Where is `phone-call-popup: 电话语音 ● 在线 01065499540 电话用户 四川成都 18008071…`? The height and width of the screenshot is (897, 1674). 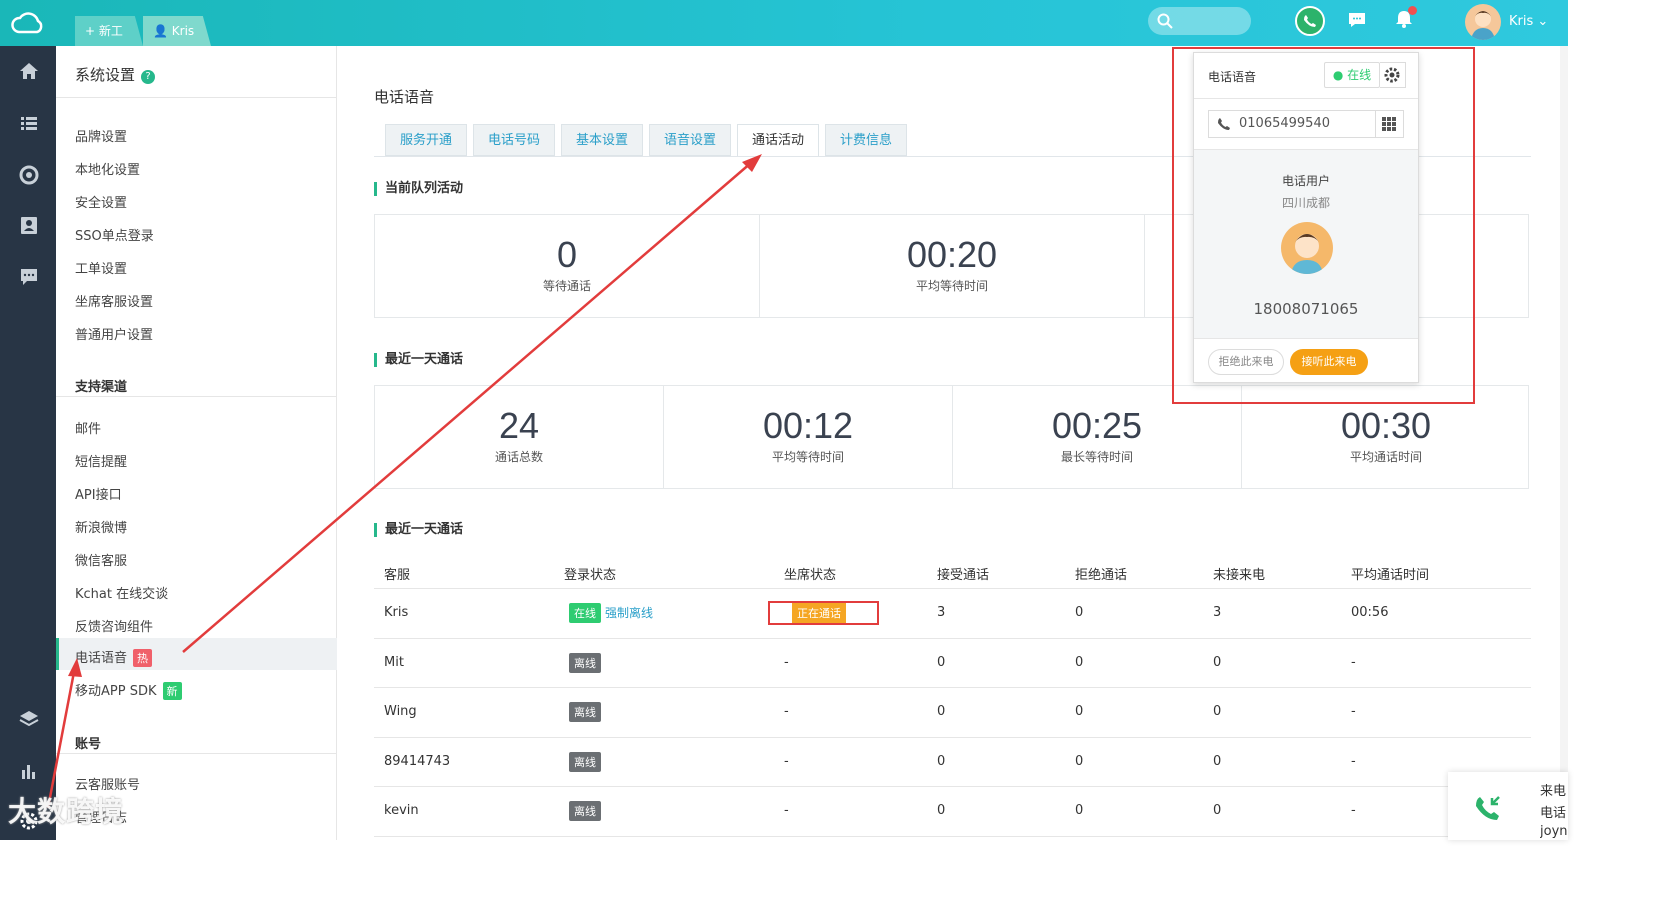 phone-call-popup: 电话语音 ● 在线 01065499540 电话用户 四川成都 18008071… is located at coordinates (1306, 217).